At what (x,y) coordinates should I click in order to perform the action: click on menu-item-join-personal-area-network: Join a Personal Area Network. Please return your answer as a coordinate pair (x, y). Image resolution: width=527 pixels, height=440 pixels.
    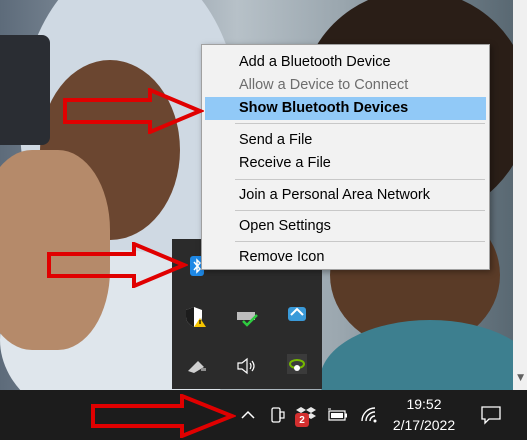
    Looking at the image, I should click on (345, 195).